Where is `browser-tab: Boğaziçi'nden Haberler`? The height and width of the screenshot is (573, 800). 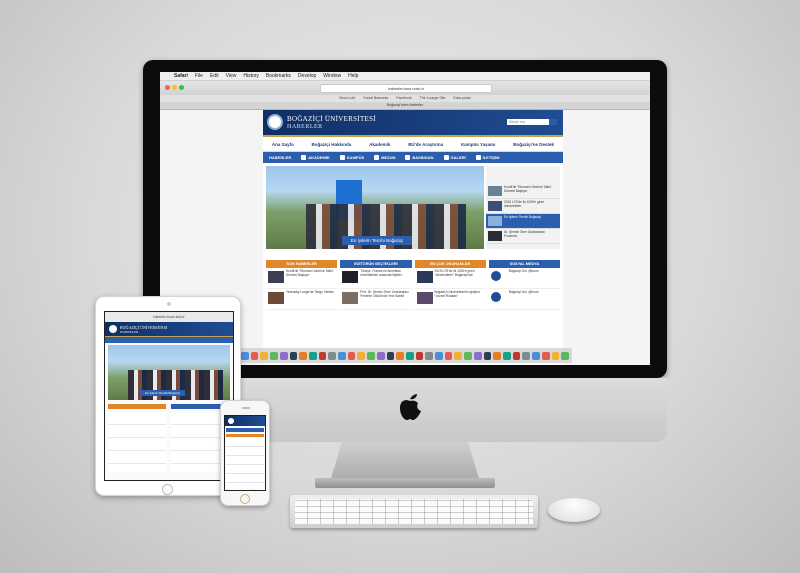
browser-tab: Boğaziçi'nden Haberler is located at coordinates (405, 106).